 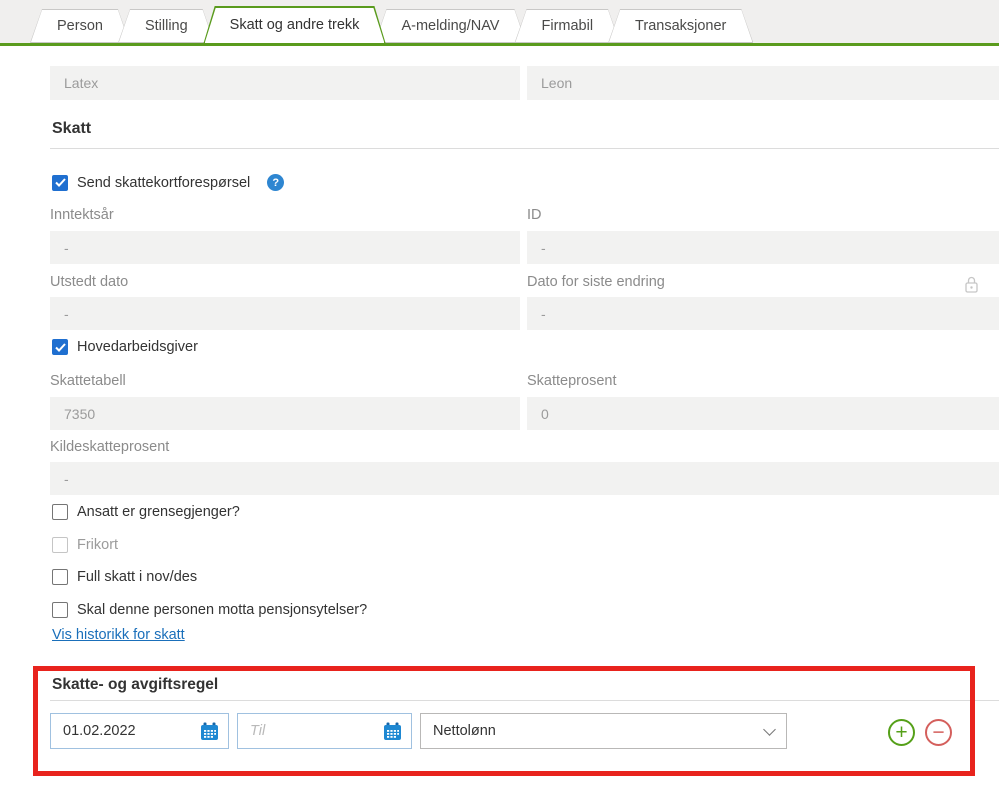 I want to click on first-name-field: Latex, so click(x=285, y=83).